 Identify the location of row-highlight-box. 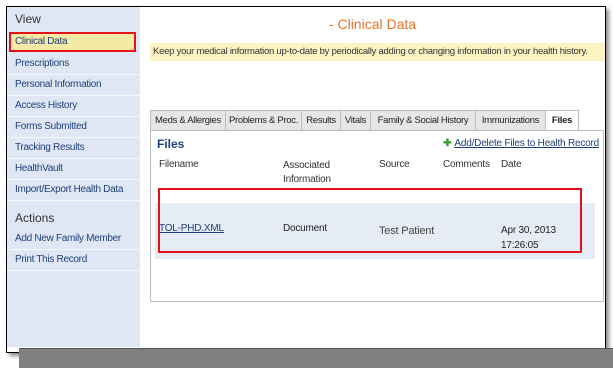
(370, 220).